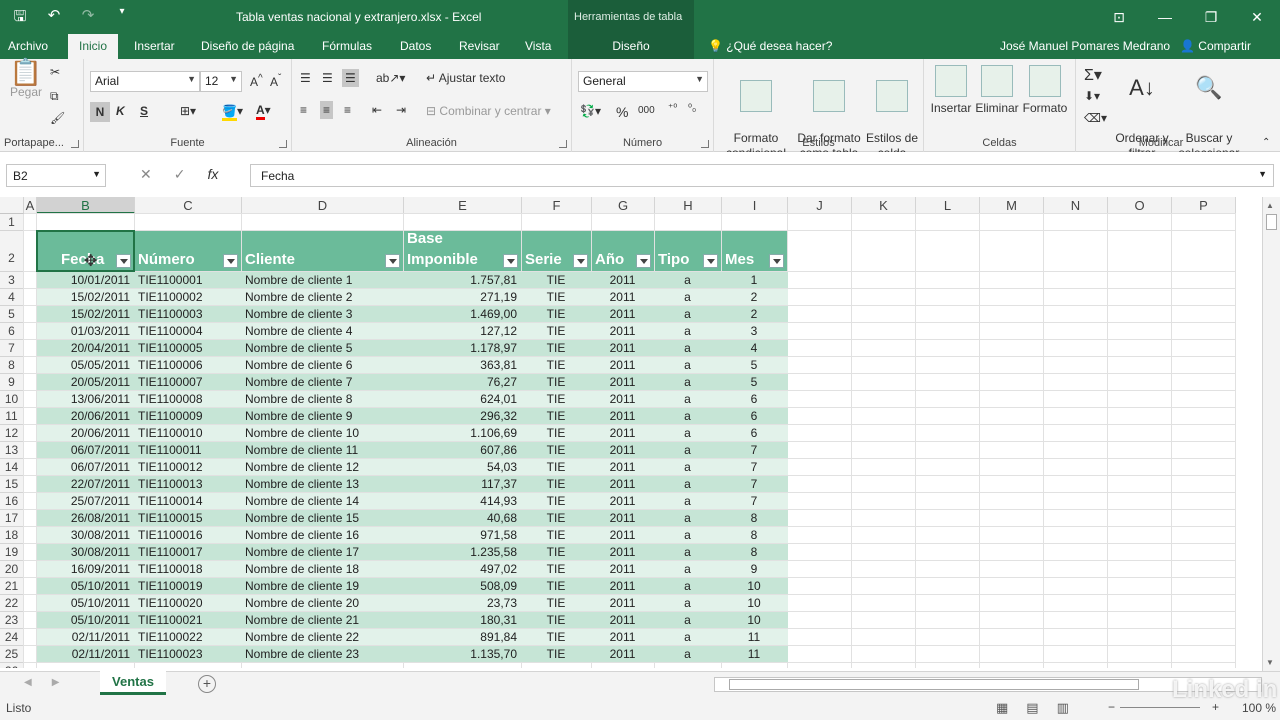  What do you see at coordinates (688, 205) in the screenshot?
I see `column-header-h: H` at bounding box center [688, 205].